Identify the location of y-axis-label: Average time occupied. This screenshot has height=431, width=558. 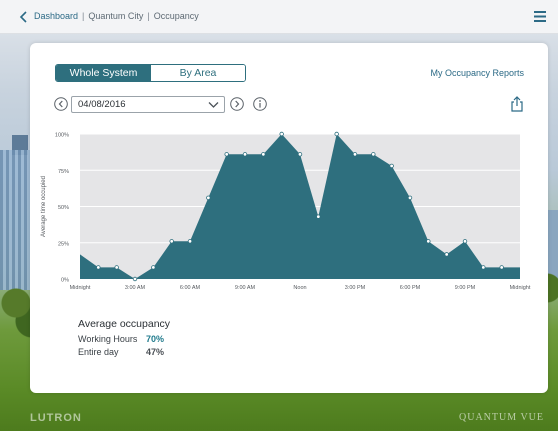
(44, 206).